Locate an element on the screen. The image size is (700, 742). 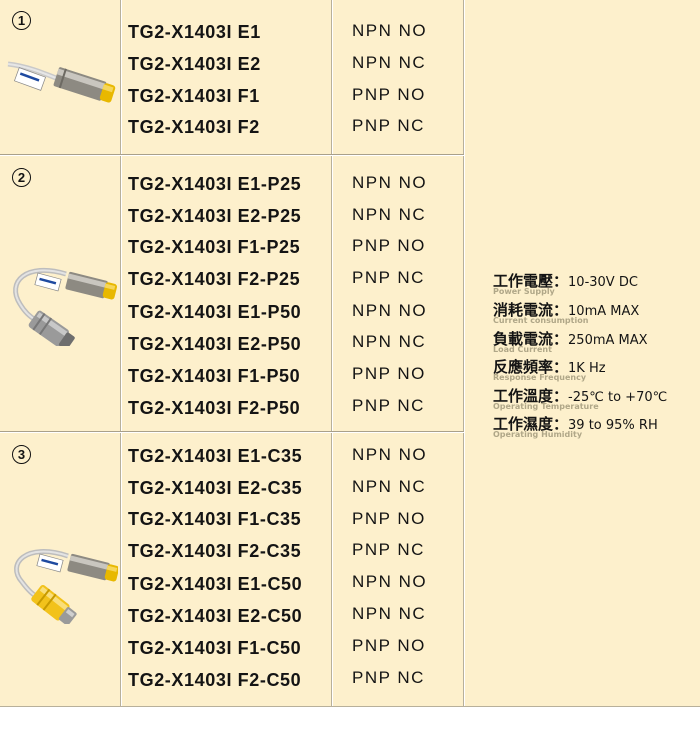
spec-current-consumption: 消耗電流：10mA MAX Current consumption is located at coordinates (566, 313).